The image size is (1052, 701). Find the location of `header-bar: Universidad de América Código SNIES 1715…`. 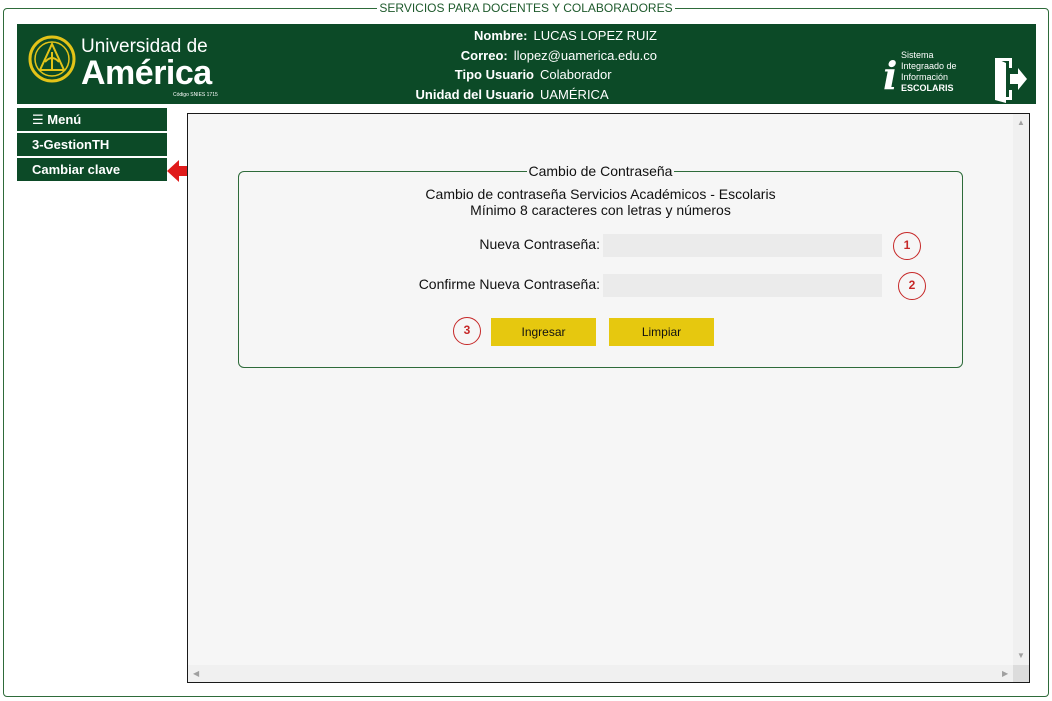

header-bar: Universidad de América Código SNIES 1715… is located at coordinates (526, 64).